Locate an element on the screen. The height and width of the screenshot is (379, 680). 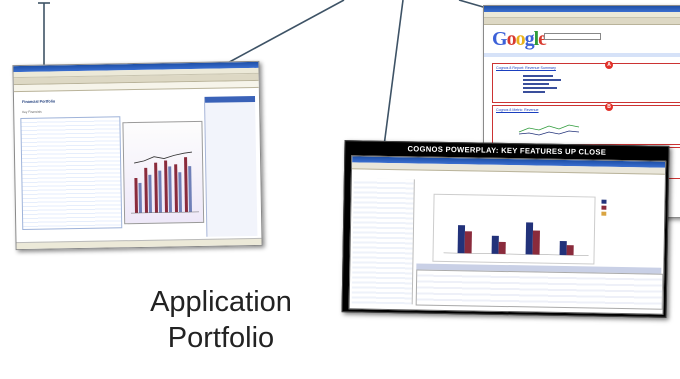
caption-line-1: Application is located at coordinates (221, 302).